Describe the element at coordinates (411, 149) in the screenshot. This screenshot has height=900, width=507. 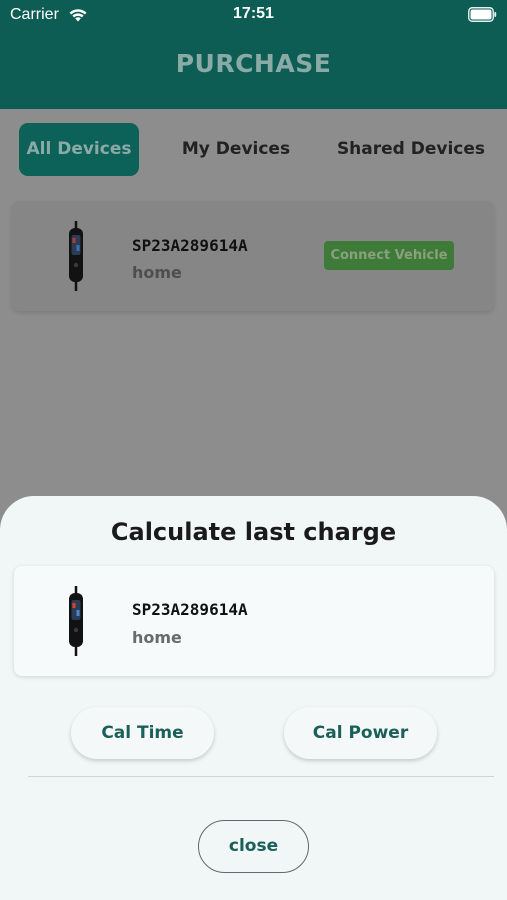
I see `tab-shared-devices: Shared Devices` at that location.